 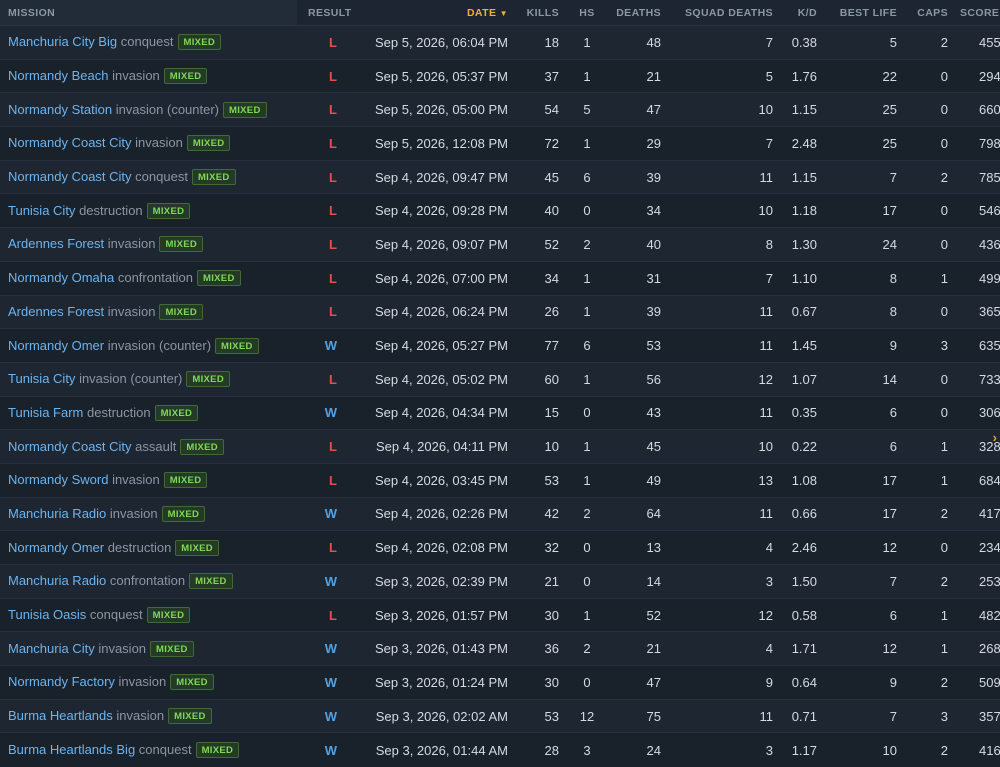 What do you see at coordinates (723, 109) in the screenshot?
I see `squad-deaths-cell: 10` at bounding box center [723, 109].